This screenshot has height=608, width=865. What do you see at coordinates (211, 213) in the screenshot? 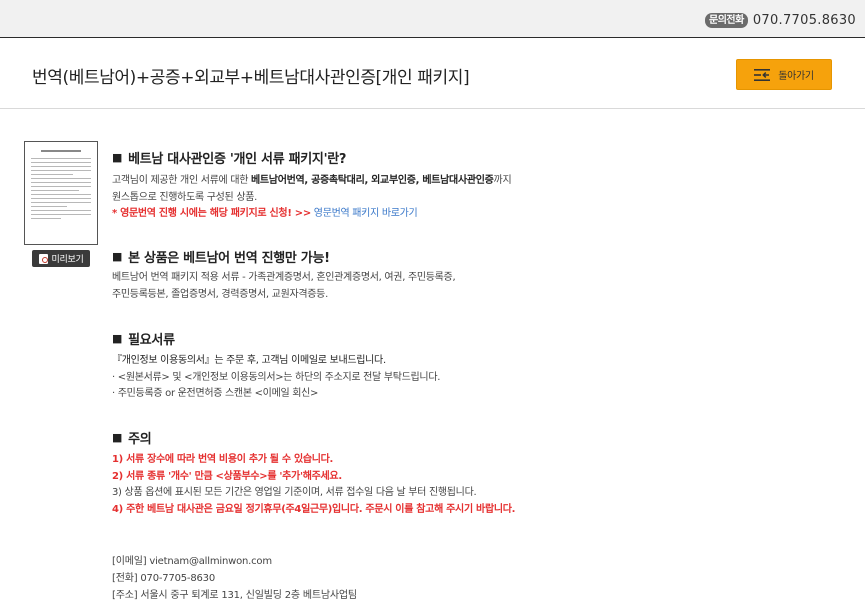
I see `english-package-note: * 영문번역 진행 시에는 해당 패키지로 신청! >>` at bounding box center [211, 213].